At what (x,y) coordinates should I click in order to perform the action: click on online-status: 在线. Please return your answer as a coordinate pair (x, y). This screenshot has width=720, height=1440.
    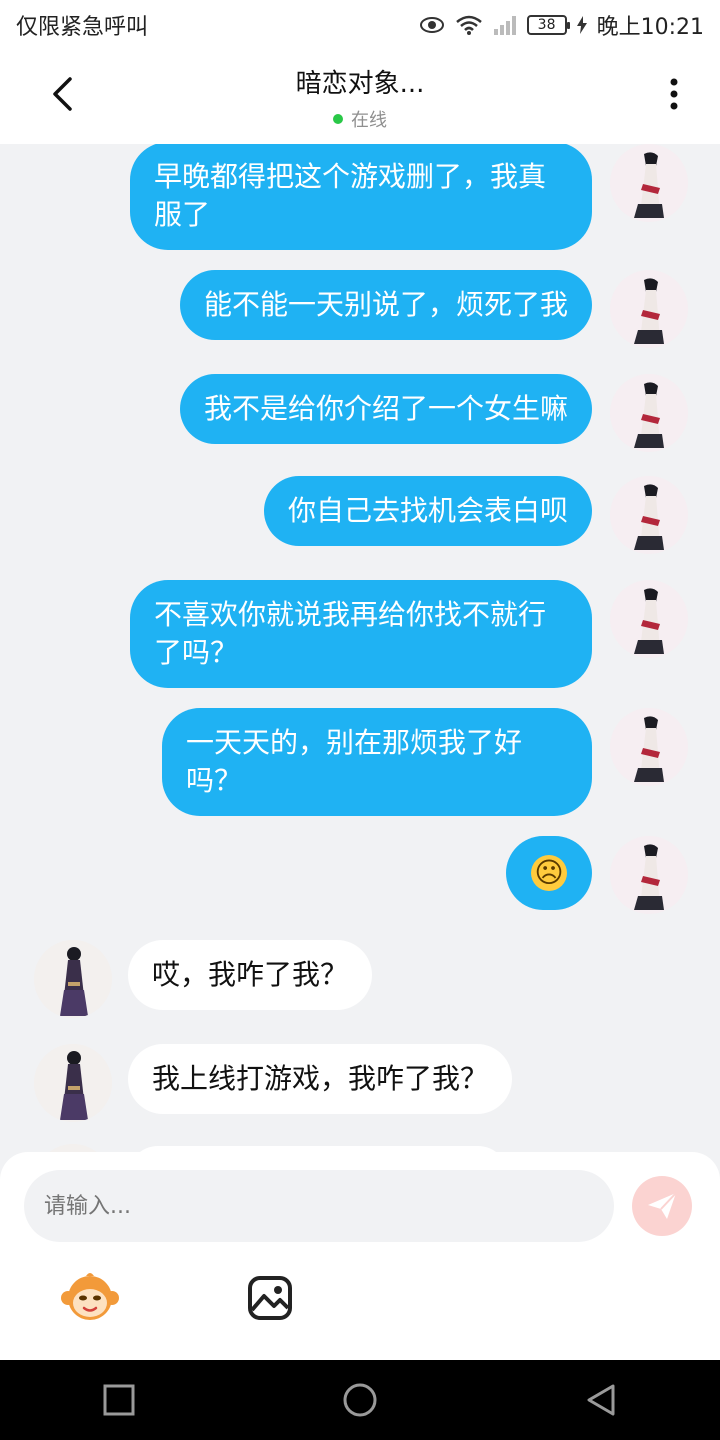
    Looking at the image, I should click on (360, 119).